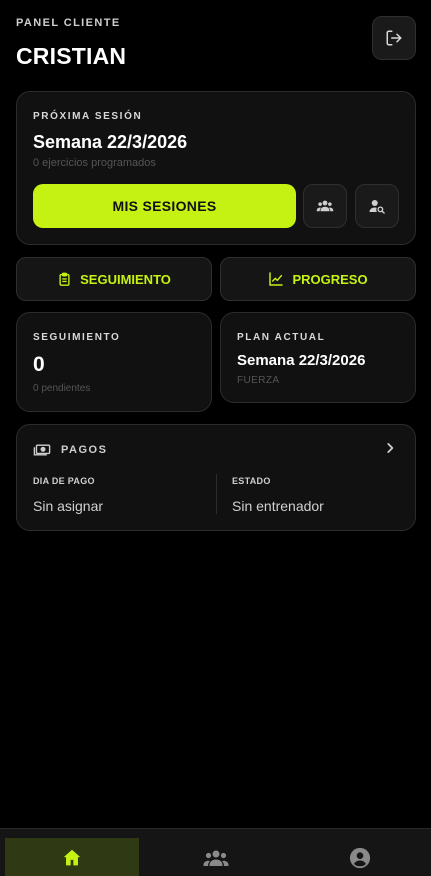  I want to click on user-search-icon, so click(377, 207).